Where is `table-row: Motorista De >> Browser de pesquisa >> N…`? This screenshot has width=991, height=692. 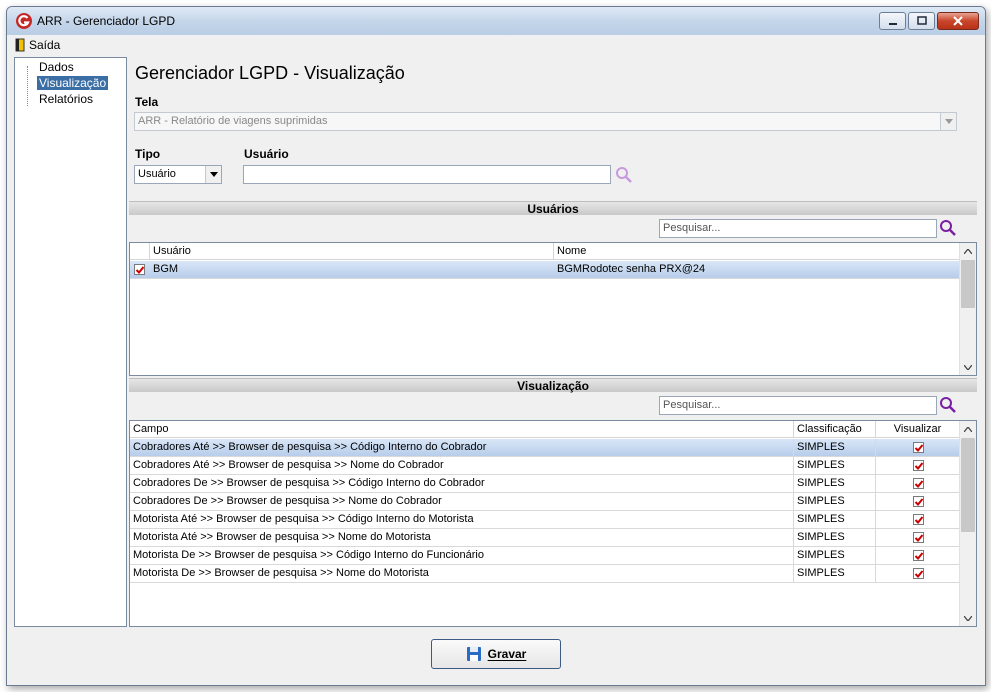
table-row: Motorista De >> Browser de pesquisa >> N… is located at coordinates (545, 574).